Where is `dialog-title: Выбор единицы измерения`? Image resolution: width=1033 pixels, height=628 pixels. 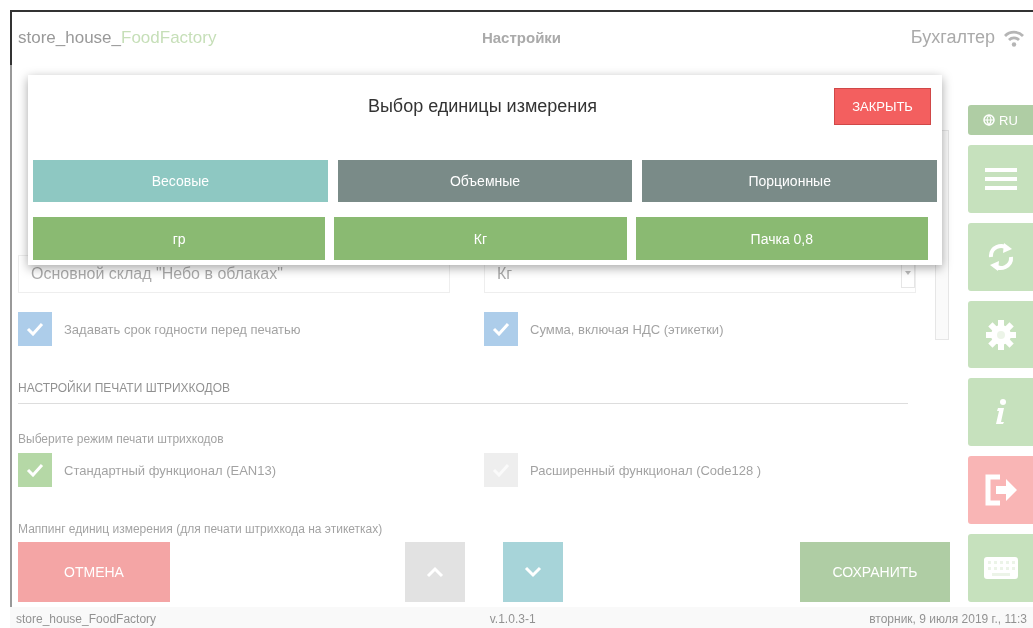 dialog-title: Выбор единицы измерения is located at coordinates (482, 106).